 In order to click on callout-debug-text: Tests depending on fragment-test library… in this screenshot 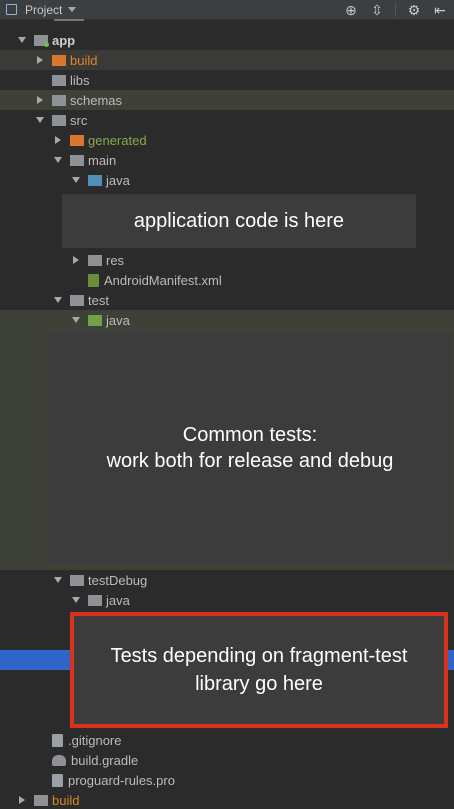, I will do `click(259, 670)`.